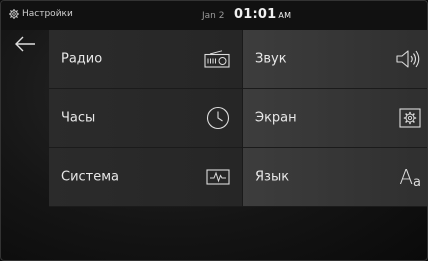 Image resolution: width=428 pixels, height=261 pixels. I want to click on status-time-value: 01:01, so click(255, 14).